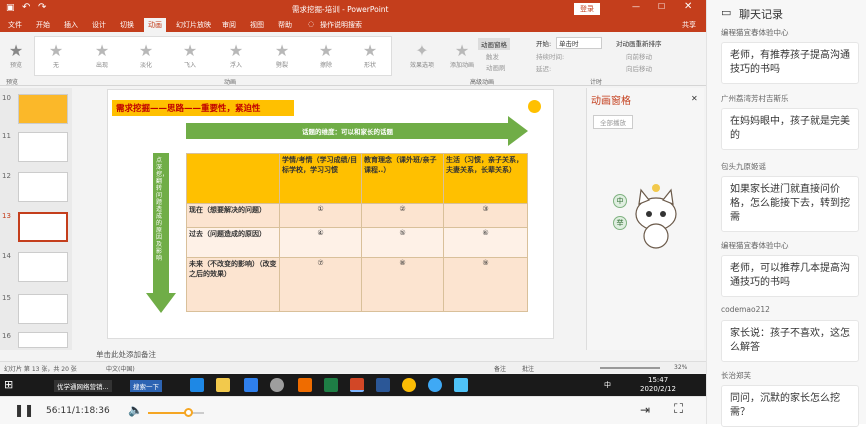 This screenshot has width=866, height=427. I want to click on tab-home: 开始, so click(43, 25).